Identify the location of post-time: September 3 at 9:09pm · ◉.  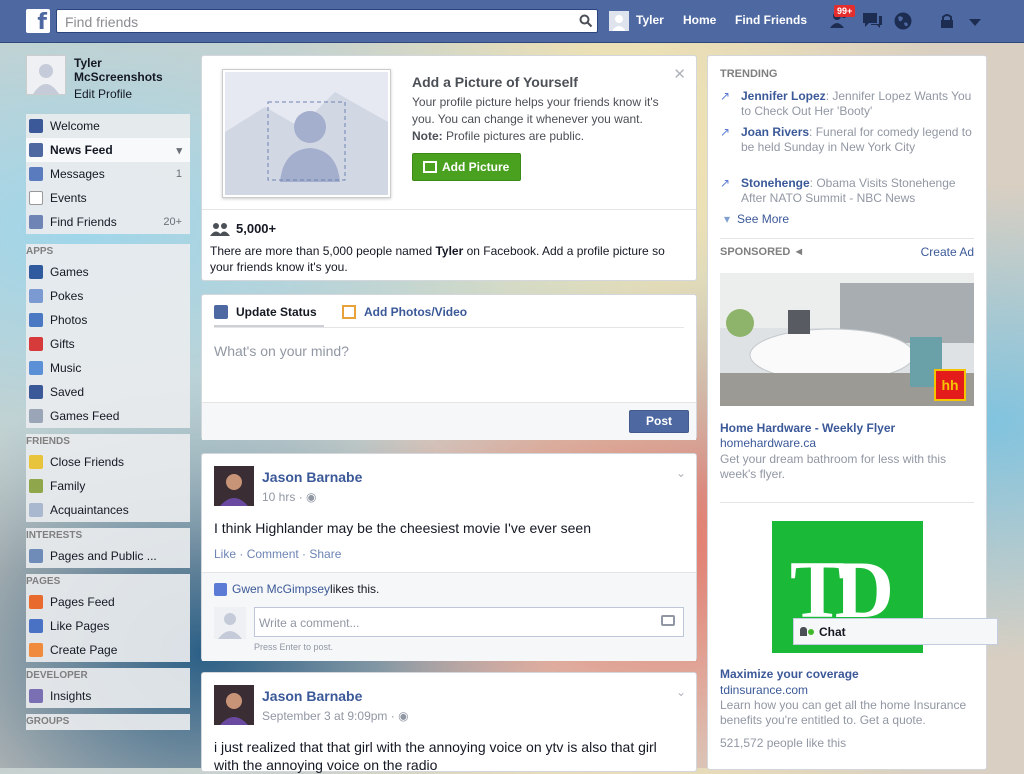
(335, 716).